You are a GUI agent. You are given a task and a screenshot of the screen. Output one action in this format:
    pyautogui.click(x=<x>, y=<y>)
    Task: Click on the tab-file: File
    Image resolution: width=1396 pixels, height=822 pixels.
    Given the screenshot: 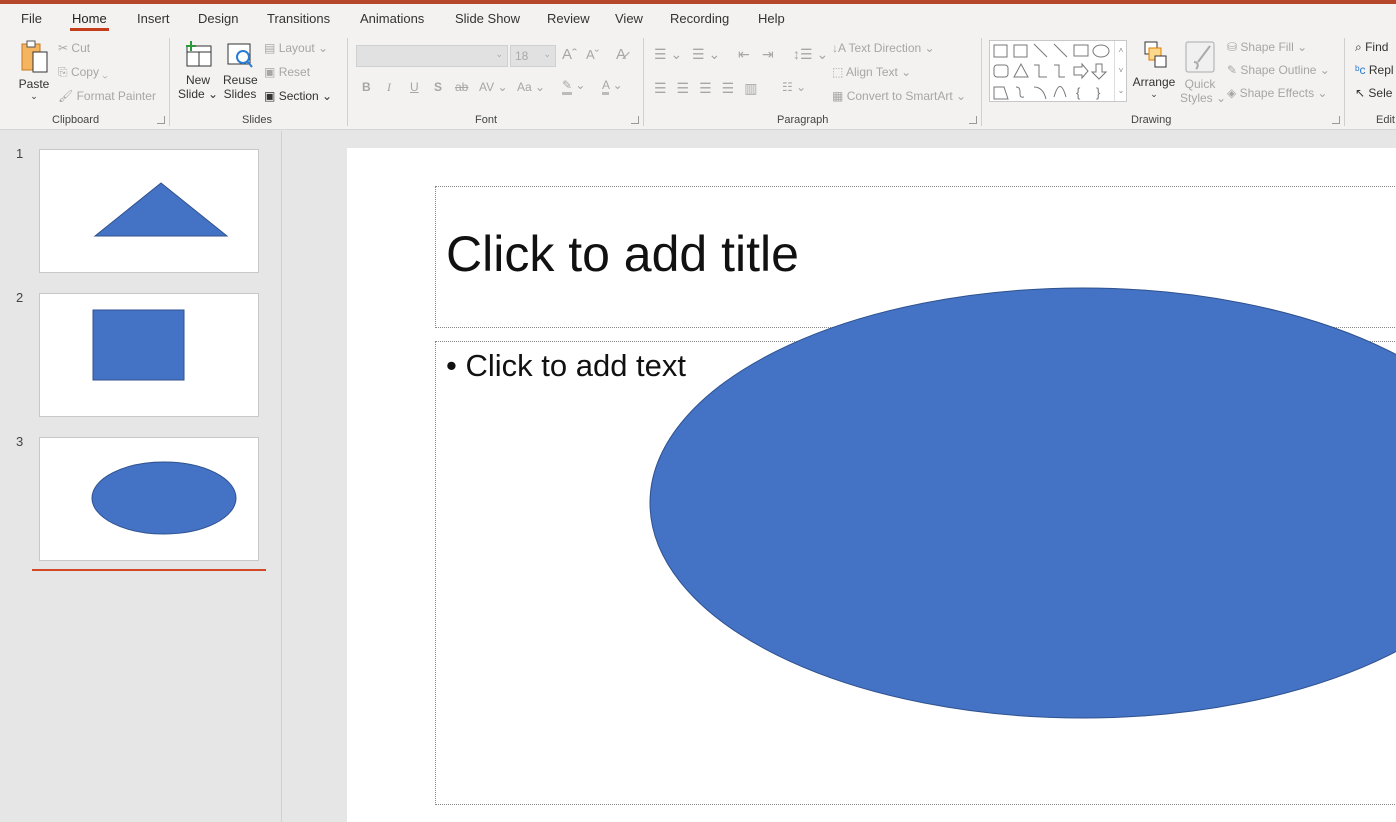 What is the action you would take?
    pyautogui.click(x=31, y=18)
    